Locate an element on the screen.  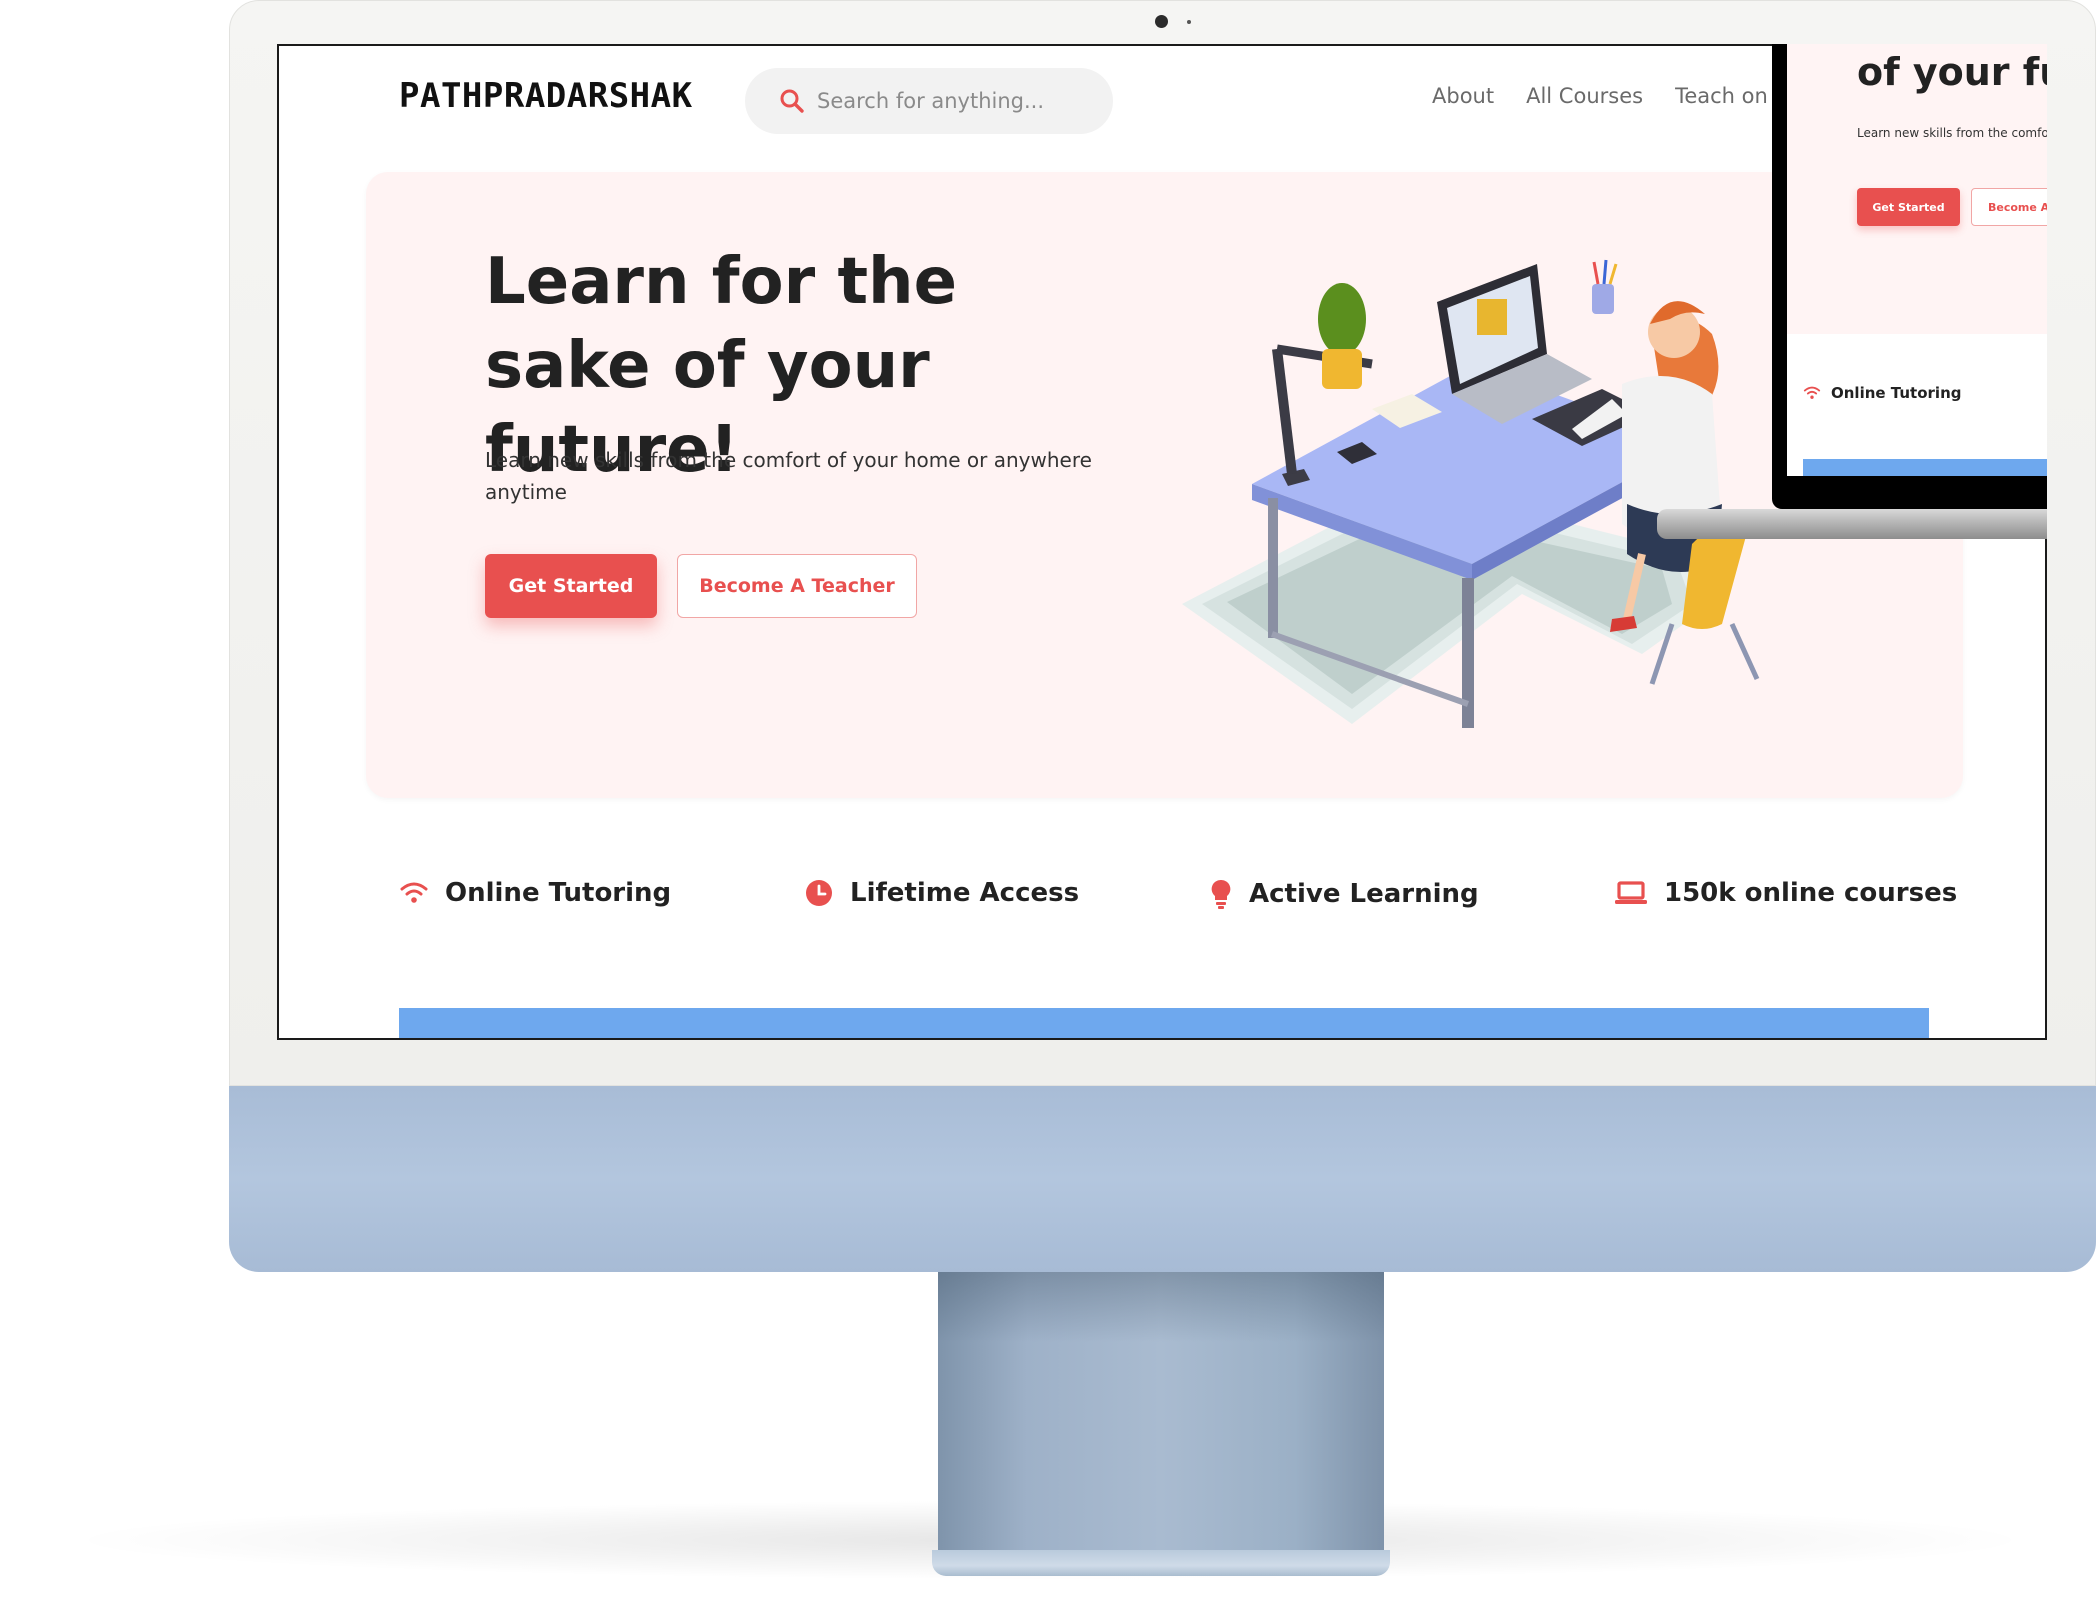
feature-active-learning: Active Learning is located at coordinates (1344, 894).